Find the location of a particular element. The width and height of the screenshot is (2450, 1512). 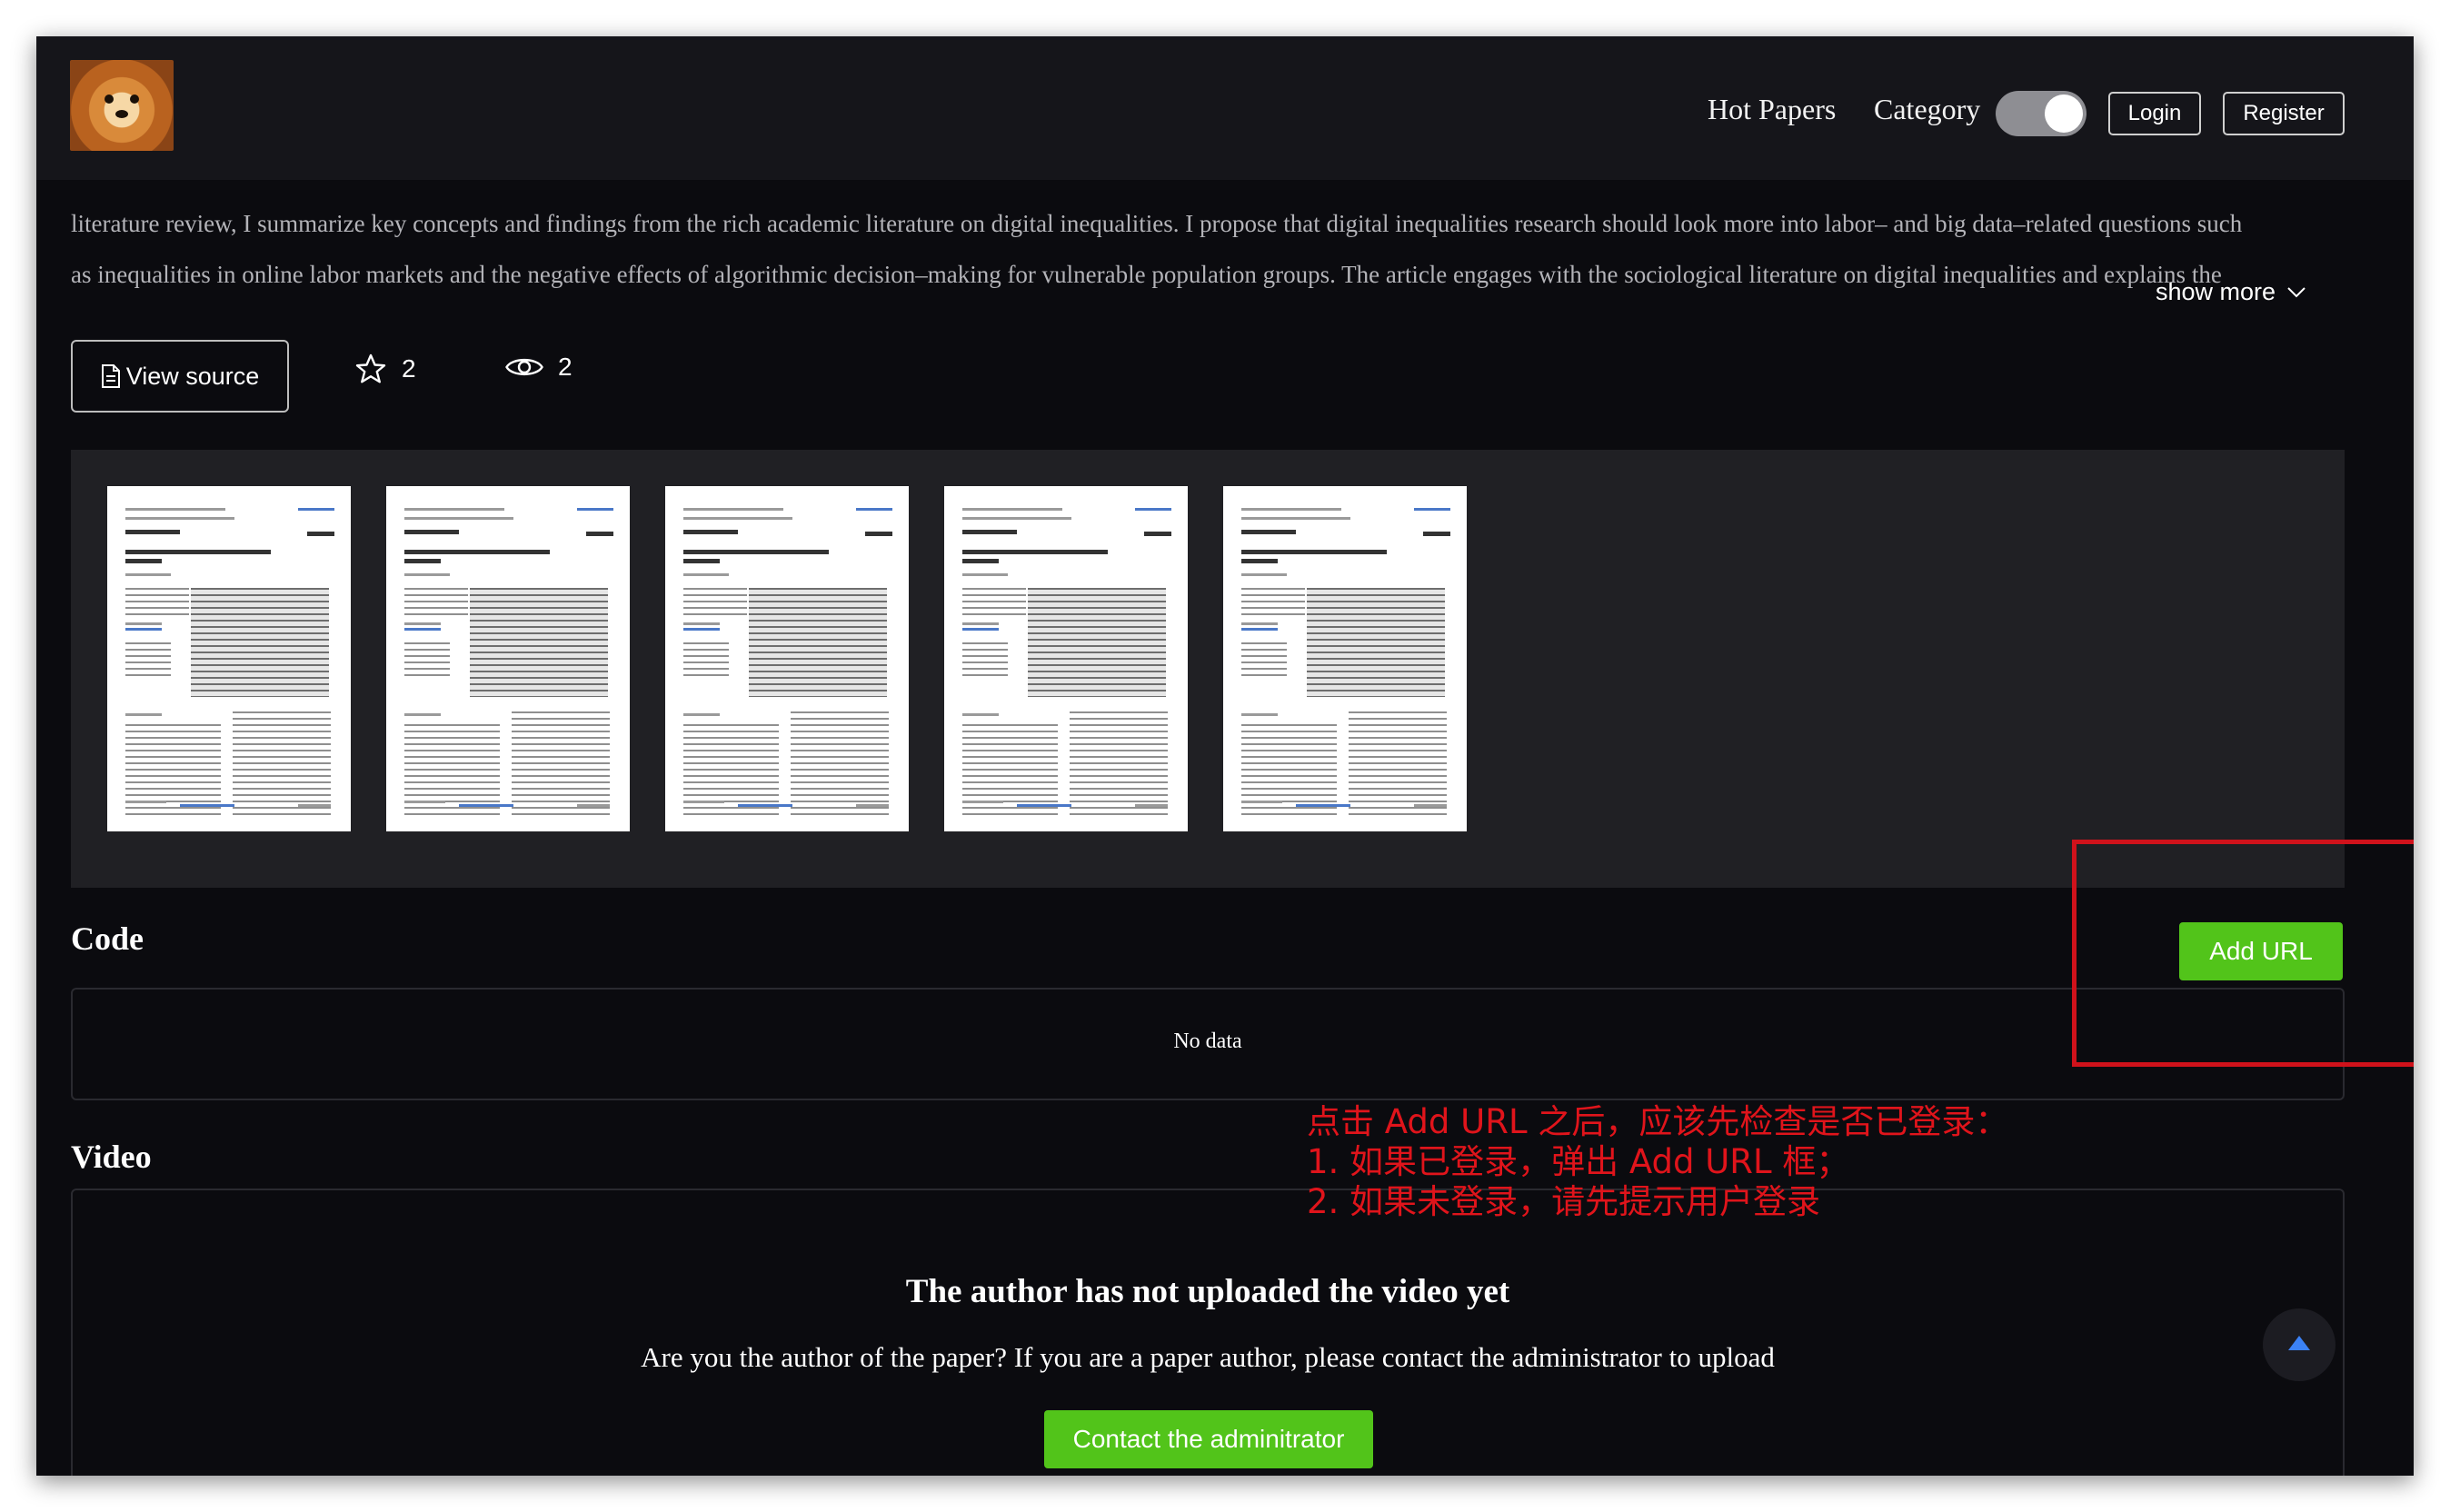

logo-nose is located at coordinates (121, 114).